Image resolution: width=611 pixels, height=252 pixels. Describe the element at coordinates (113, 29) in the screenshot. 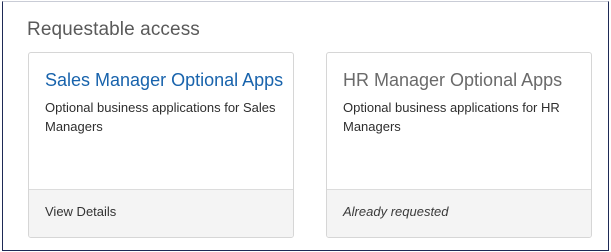

I see `section-title: Requestable access` at that location.